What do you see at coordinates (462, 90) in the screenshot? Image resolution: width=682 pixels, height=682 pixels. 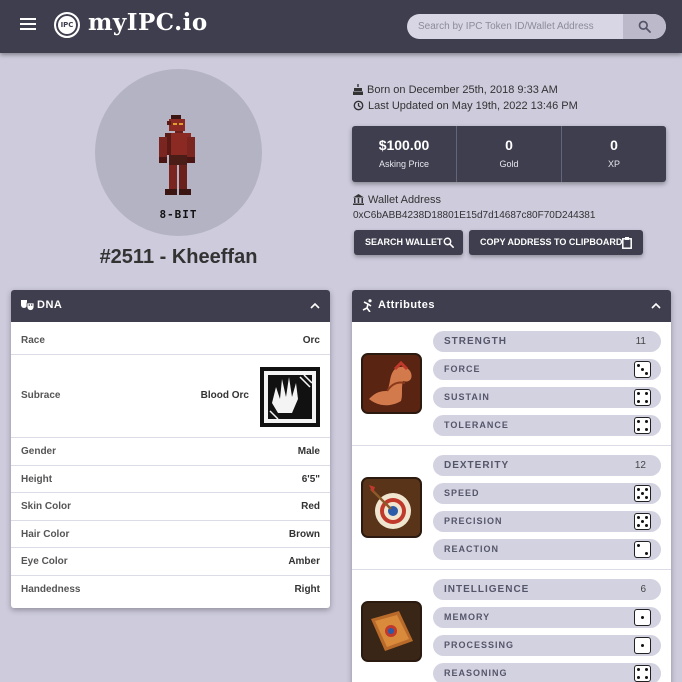 I see `born-text: Born on December 25th, 2018 9:33 AM` at bounding box center [462, 90].